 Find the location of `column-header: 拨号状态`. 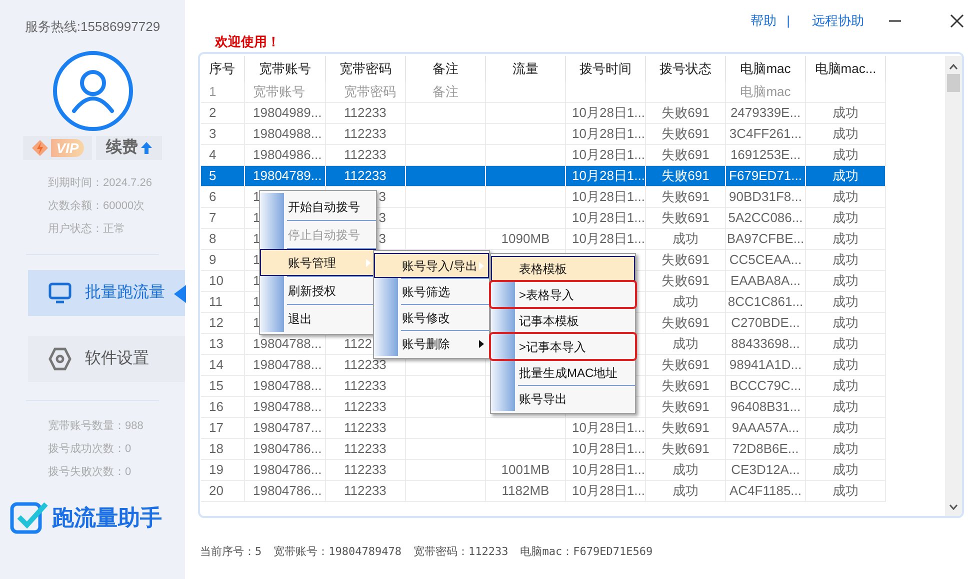

column-header: 拨号状态 is located at coordinates (686, 69).